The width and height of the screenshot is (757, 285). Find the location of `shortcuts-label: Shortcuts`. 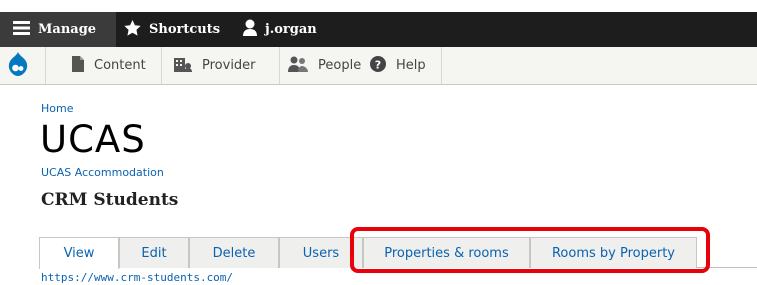

shortcuts-label: Shortcuts is located at coordinates (185, 29).